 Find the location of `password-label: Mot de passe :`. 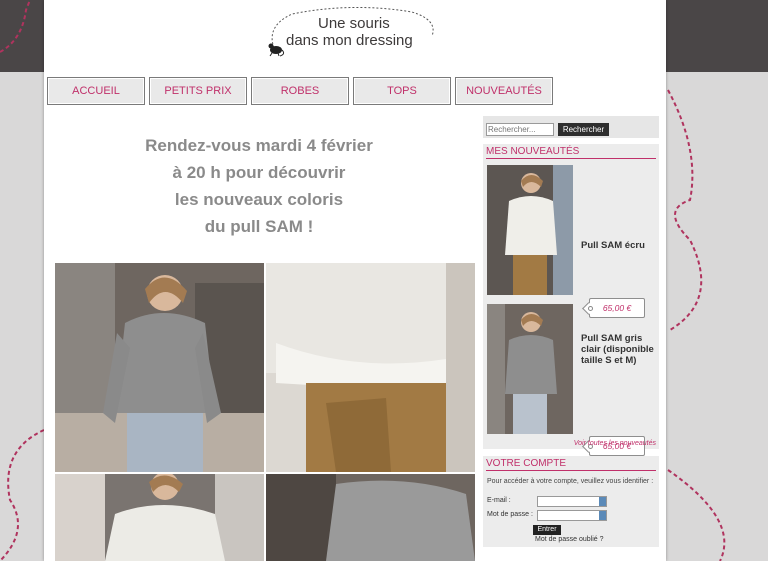

password-label: Mot de passe : is located at coordinates (510, 514).